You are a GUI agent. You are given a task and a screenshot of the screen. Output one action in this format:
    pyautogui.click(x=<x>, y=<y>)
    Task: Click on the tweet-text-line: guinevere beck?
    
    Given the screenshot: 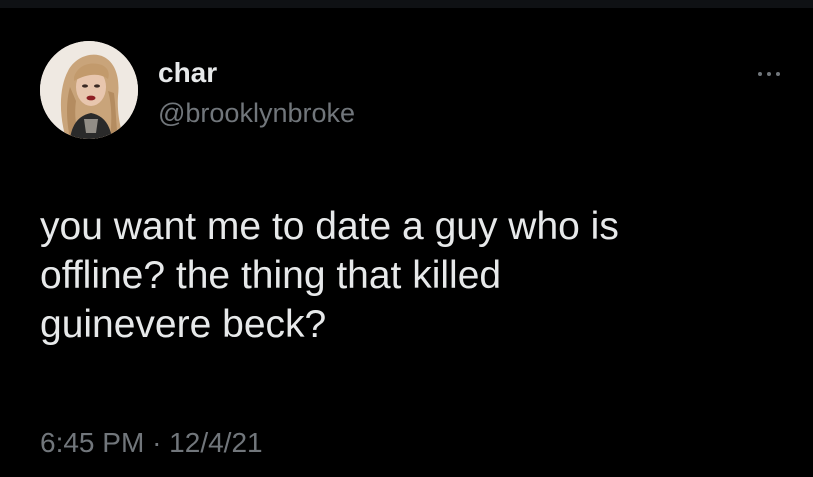 What is the action you would take?
    pyautogui.click(x=183, y=324)
    